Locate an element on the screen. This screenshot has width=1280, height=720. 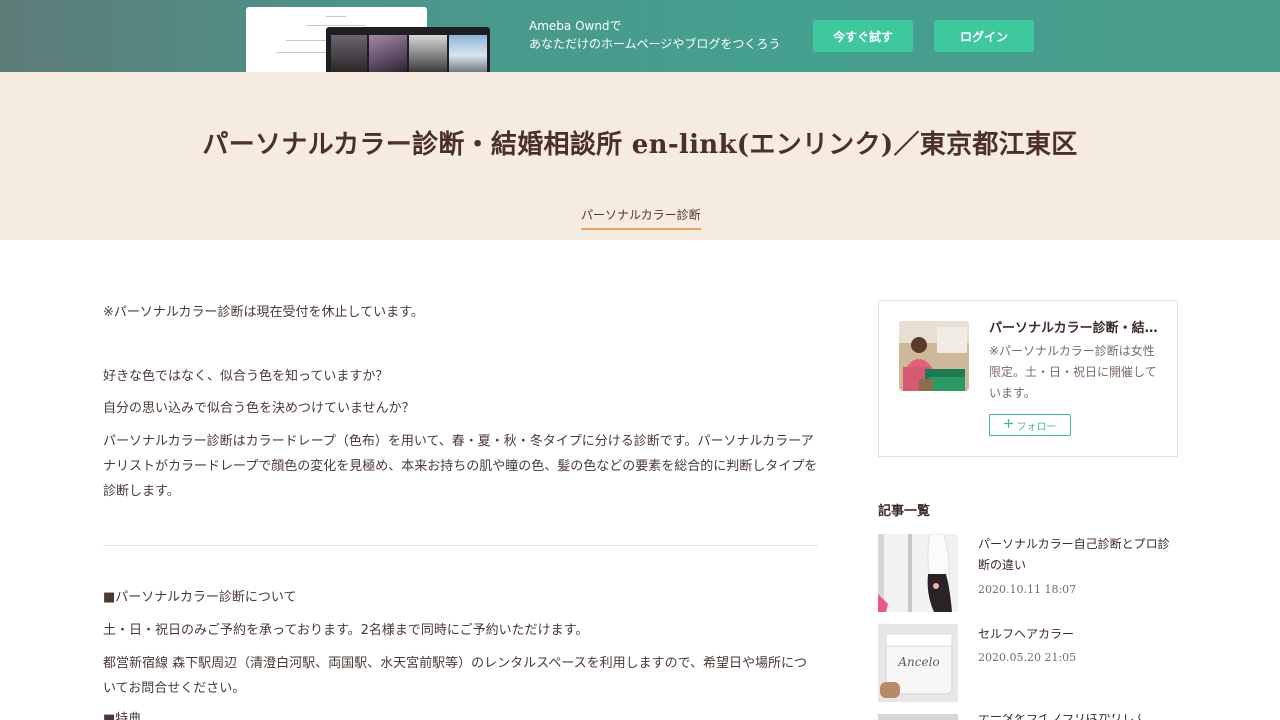
promo-line-2: あなただけのホームページやブログをつくろう is located at coordinates (655, 44).